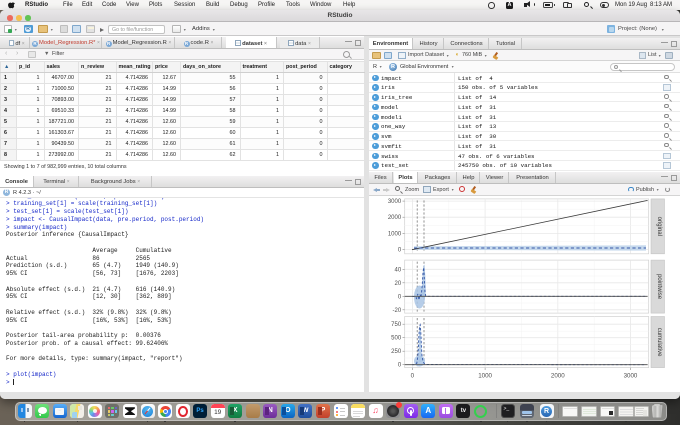 The height and width of the screenshot is (425, 680). What do you see at coordinates (397, 311) in the screenshot?
I see `svg-text: -20` at bounding box center [397, 311].